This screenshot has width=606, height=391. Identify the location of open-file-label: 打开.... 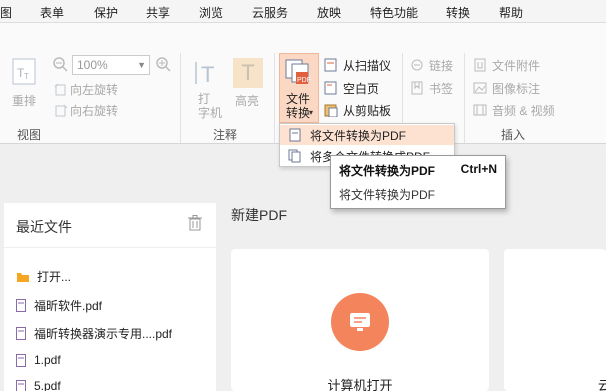
(54, 277).